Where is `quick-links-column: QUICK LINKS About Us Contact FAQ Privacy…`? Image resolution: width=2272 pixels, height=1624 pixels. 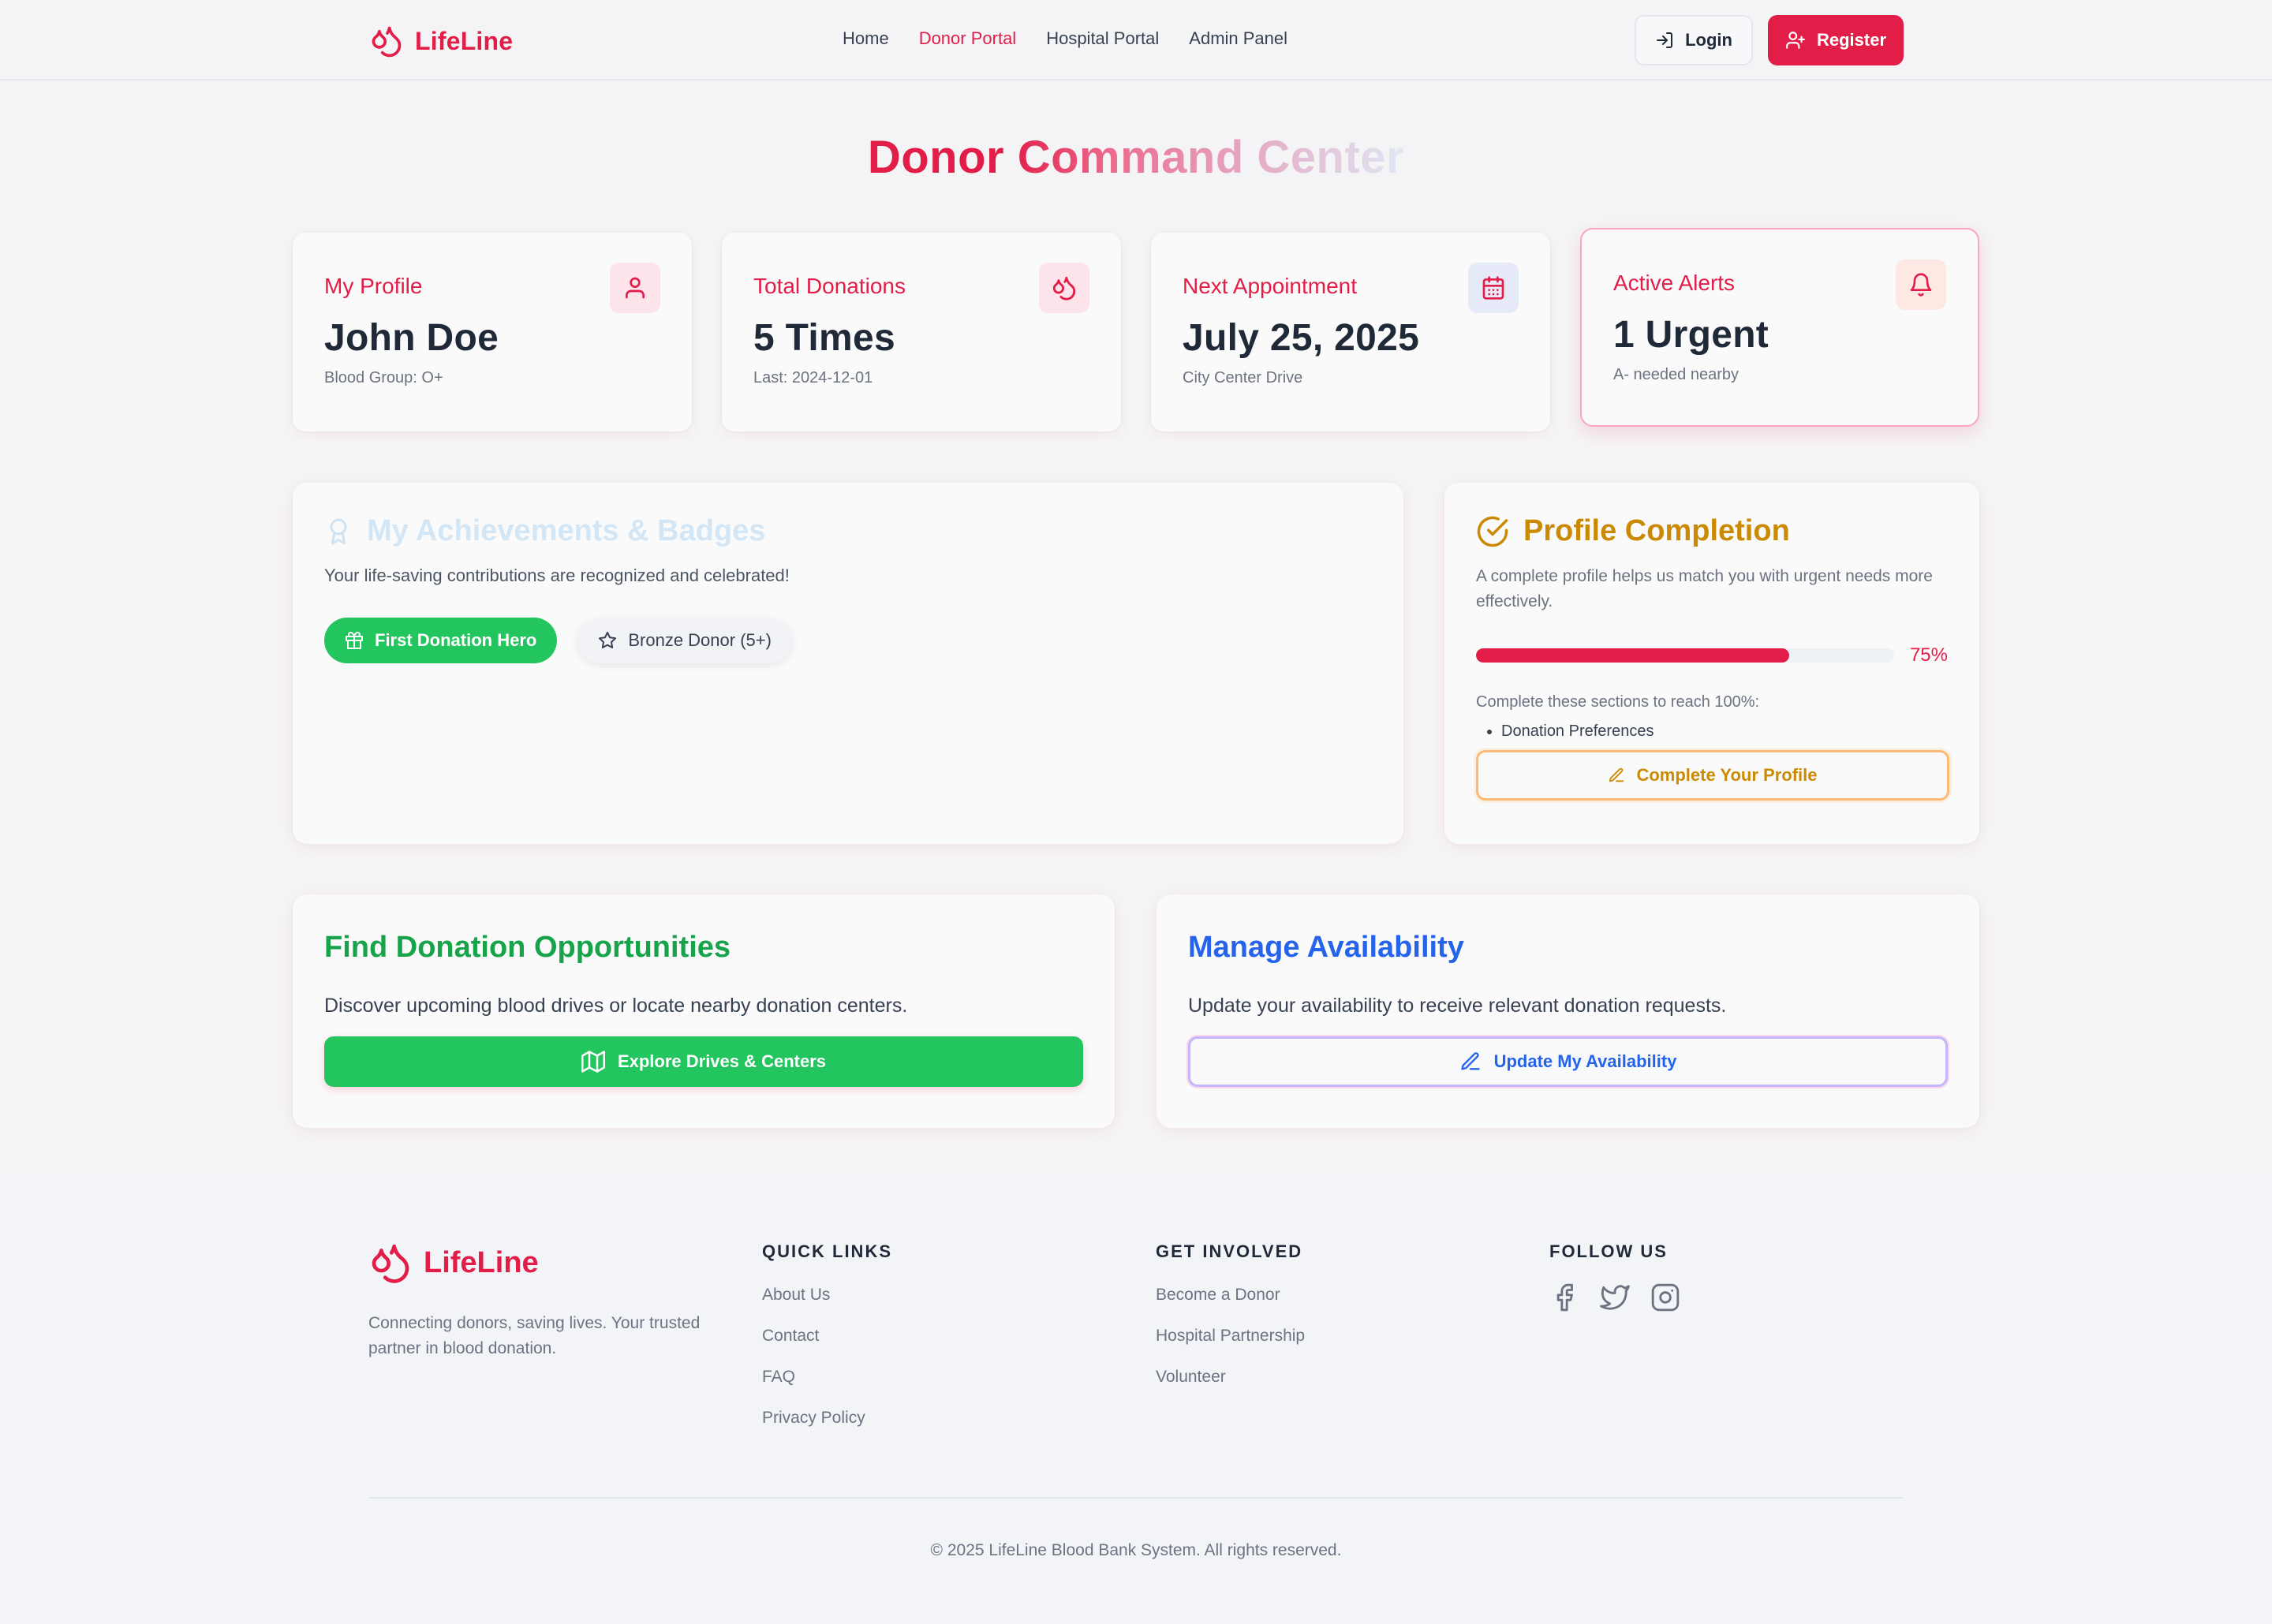
quick-links-column: QUICK LINKS About Us Contact FAQ Privacy… is located at coordinates (827, 1334).